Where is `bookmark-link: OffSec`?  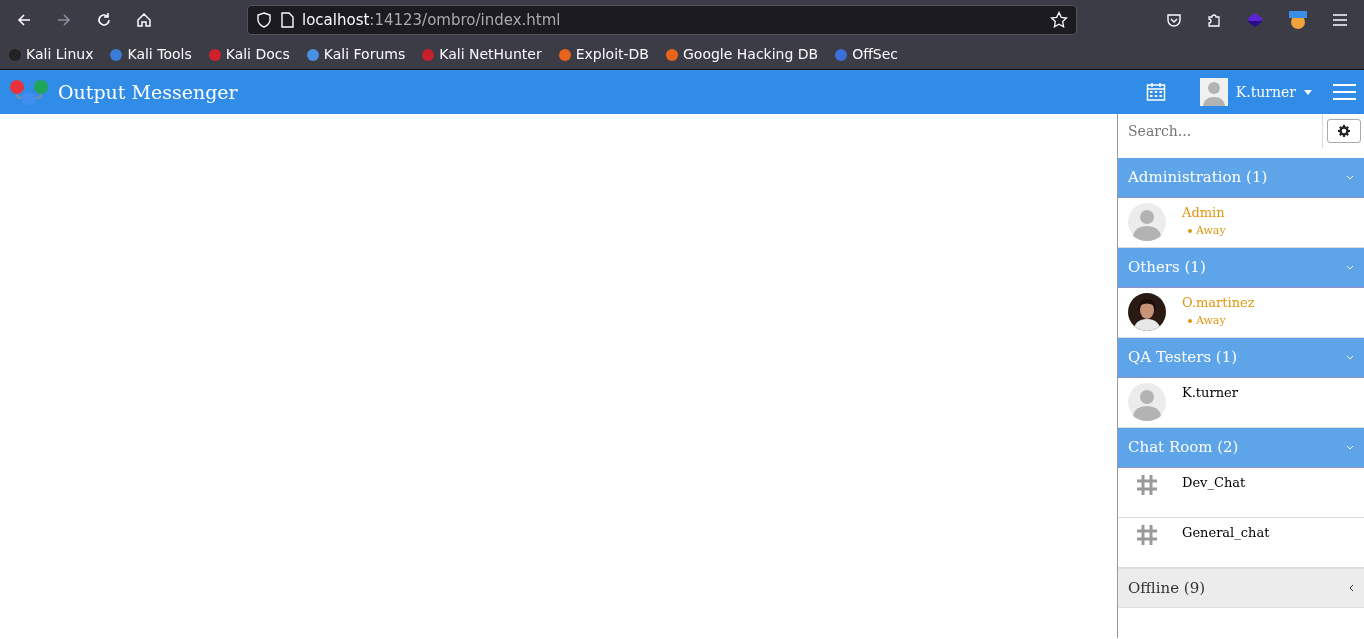
bookmark-link: OffSec is located at coordinates (866, 54).